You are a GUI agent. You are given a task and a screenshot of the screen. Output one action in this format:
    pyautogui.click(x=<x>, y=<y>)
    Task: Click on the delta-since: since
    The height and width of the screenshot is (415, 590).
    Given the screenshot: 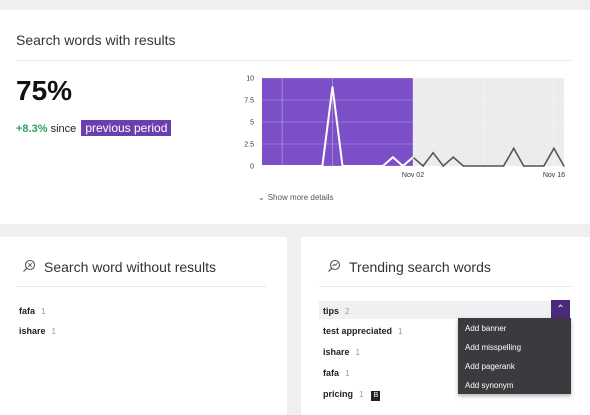 What is the action you would take?
    pyautogui.click(x=63, y=129)
    